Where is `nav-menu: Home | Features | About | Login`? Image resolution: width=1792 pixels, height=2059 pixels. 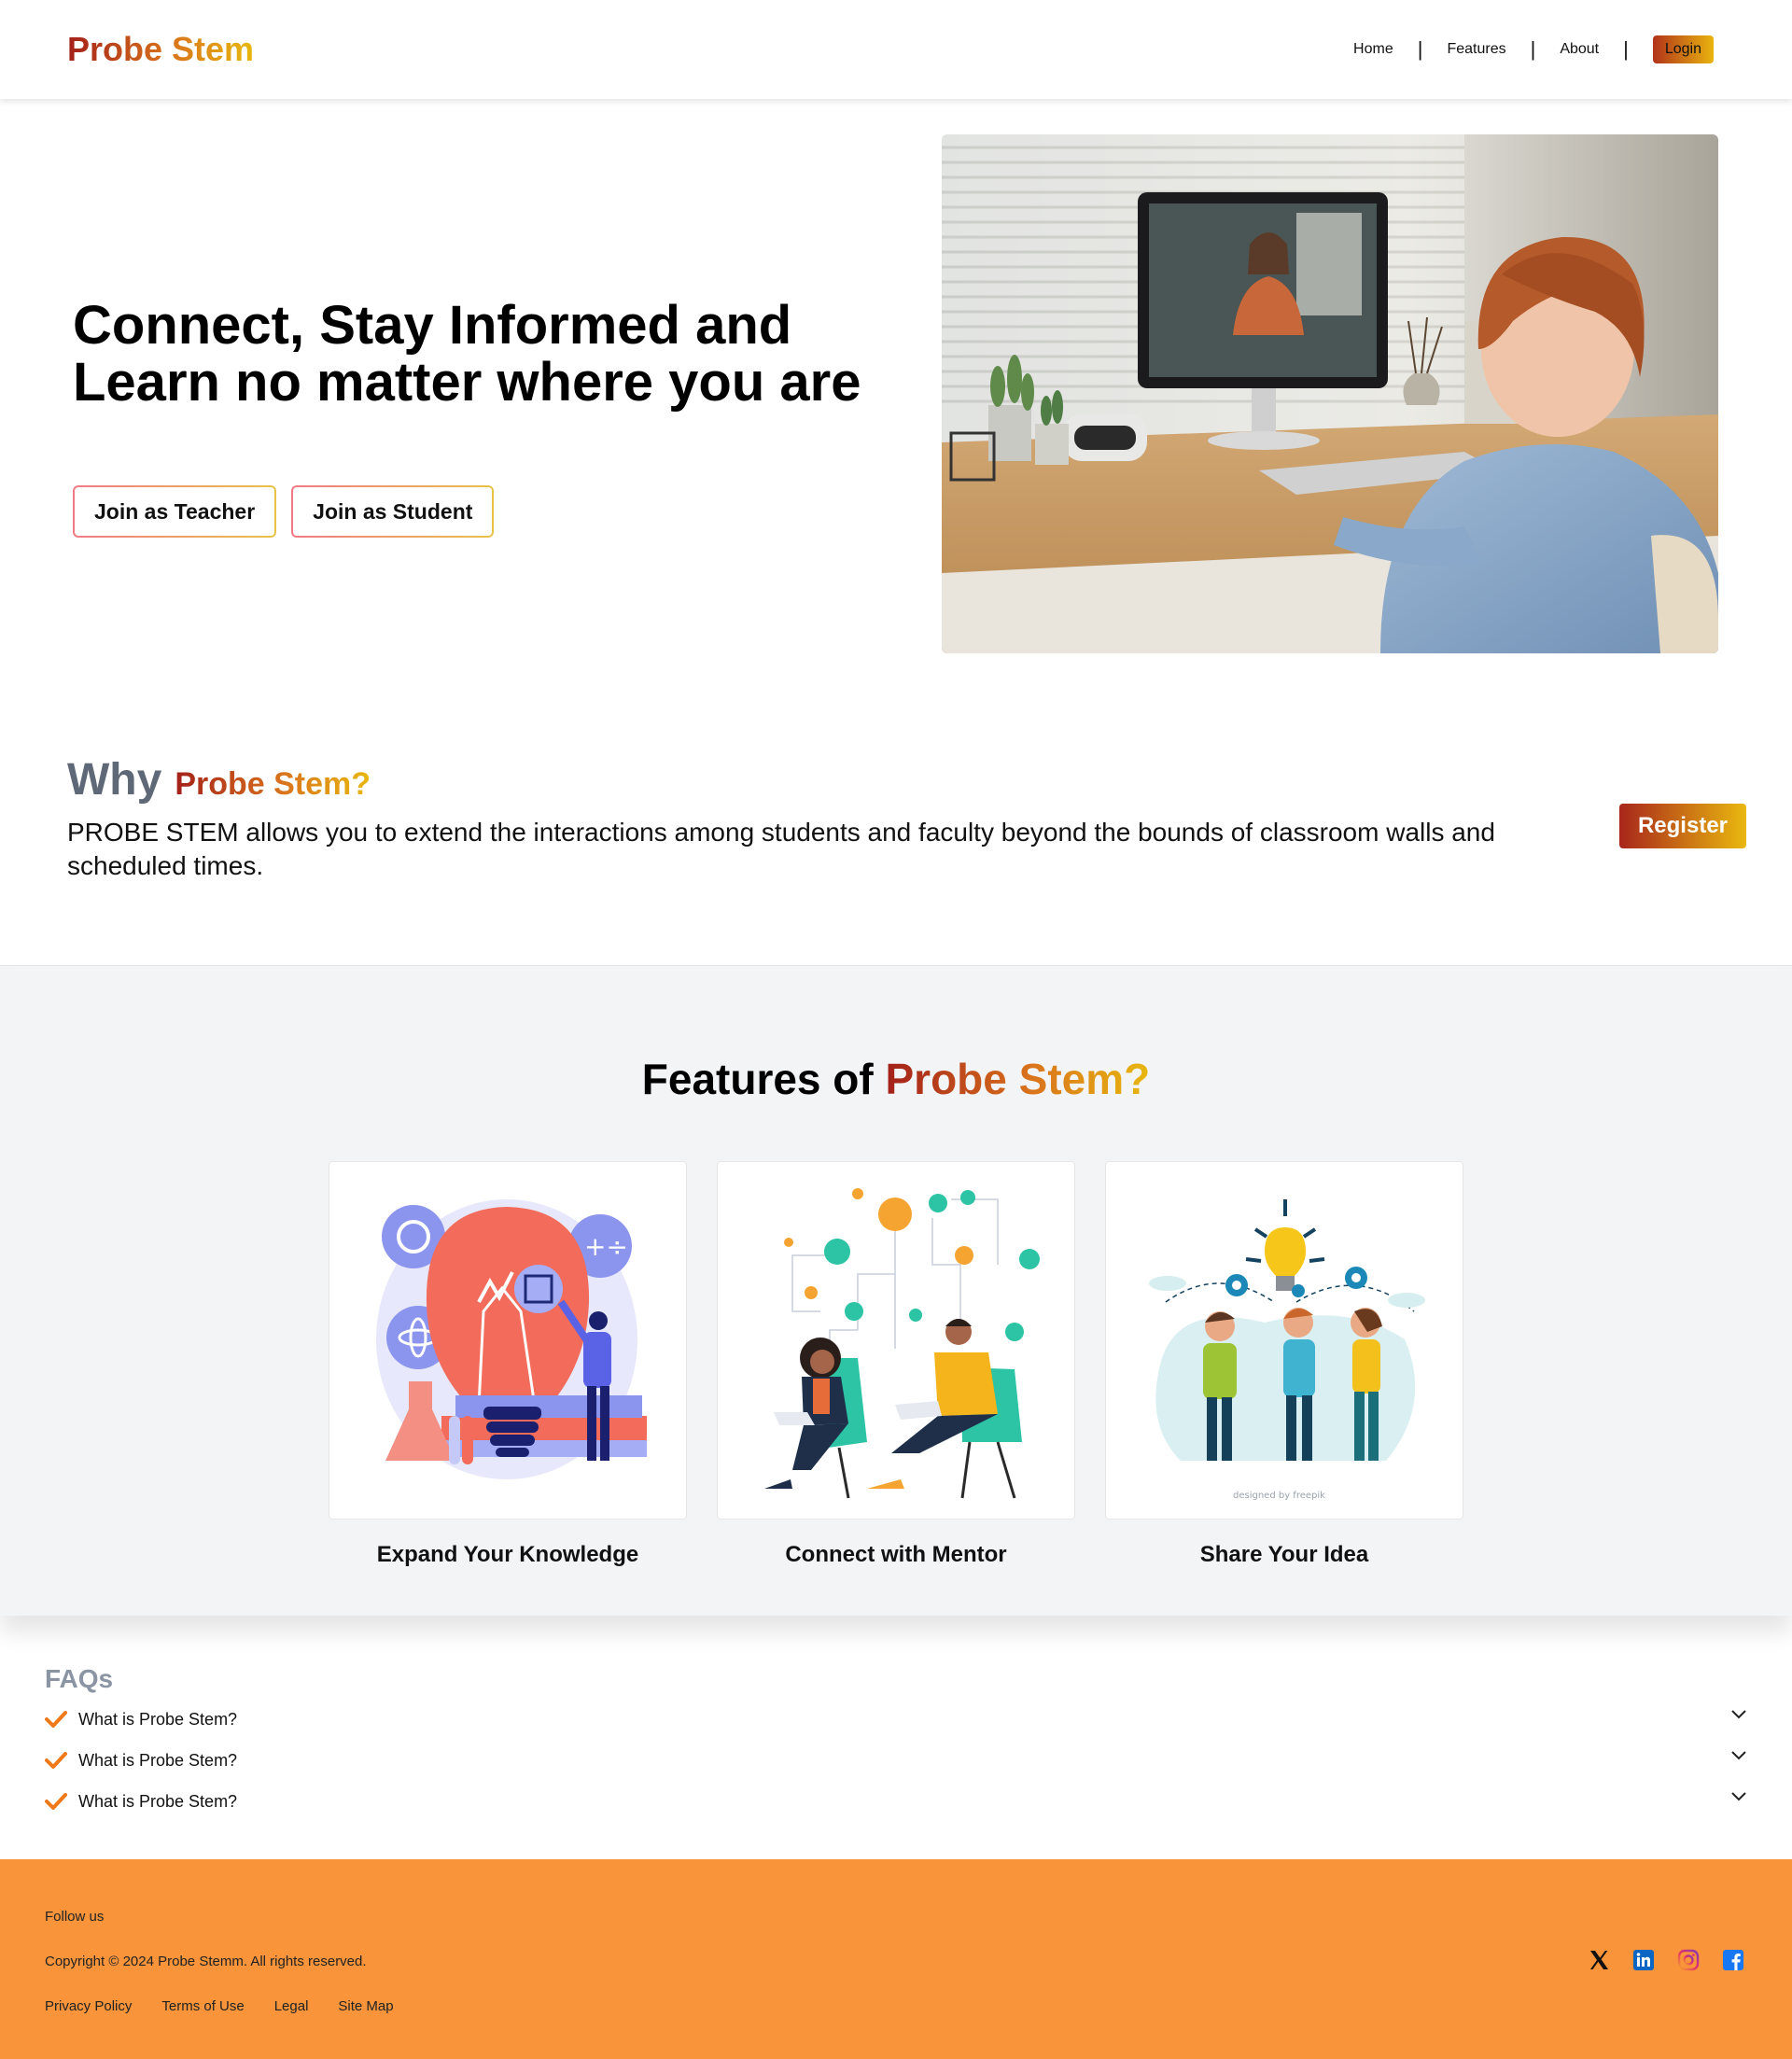 nav-menu: Home | Features | About | Login is located at coordinates (1521, 49).